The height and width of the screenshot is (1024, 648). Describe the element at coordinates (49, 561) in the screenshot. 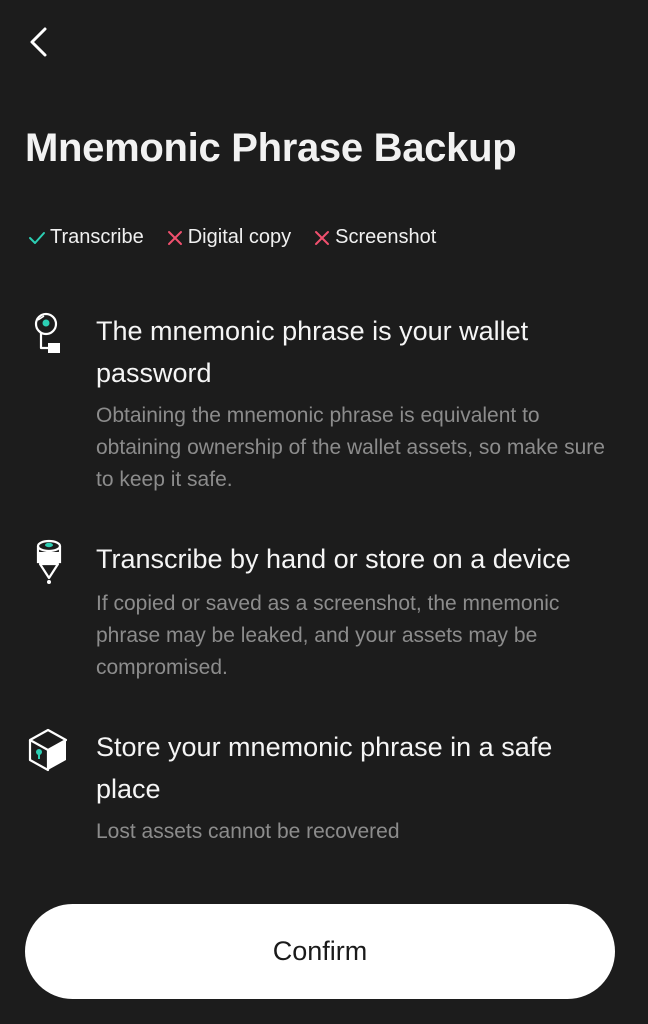

I see `pen-icon` at that location.